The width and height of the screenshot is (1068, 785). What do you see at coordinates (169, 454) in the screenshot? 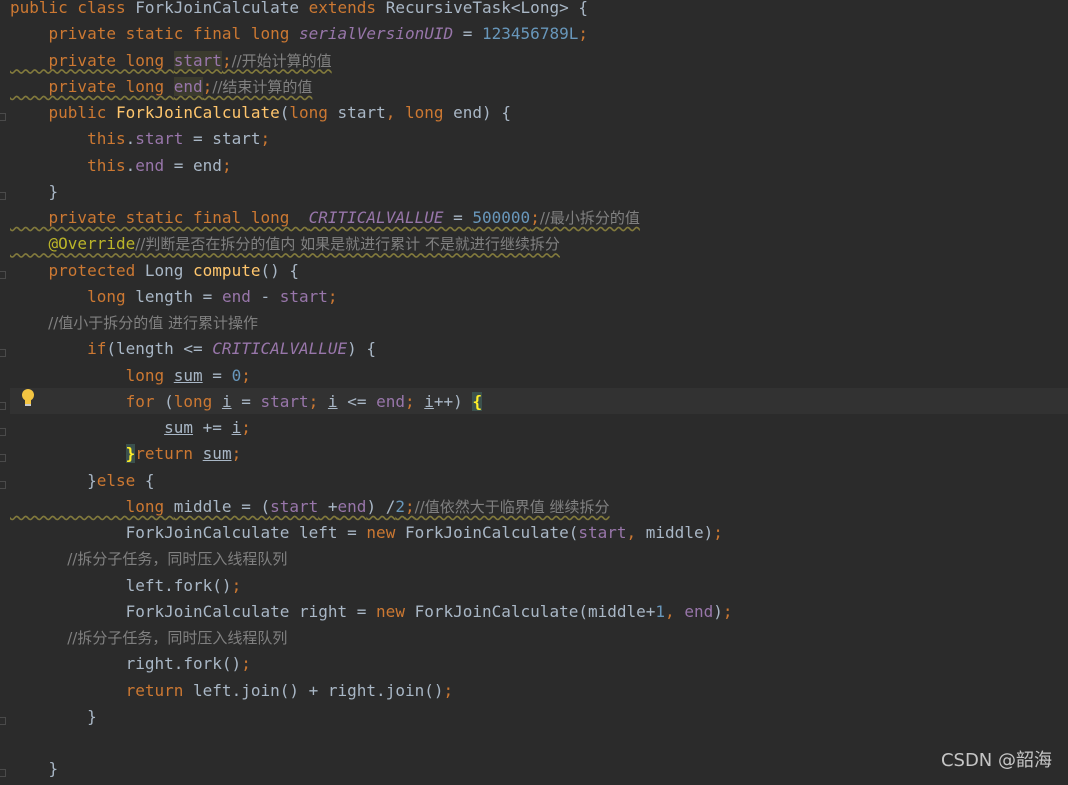
I see `code-token: return` at bounding box center [169, 454].